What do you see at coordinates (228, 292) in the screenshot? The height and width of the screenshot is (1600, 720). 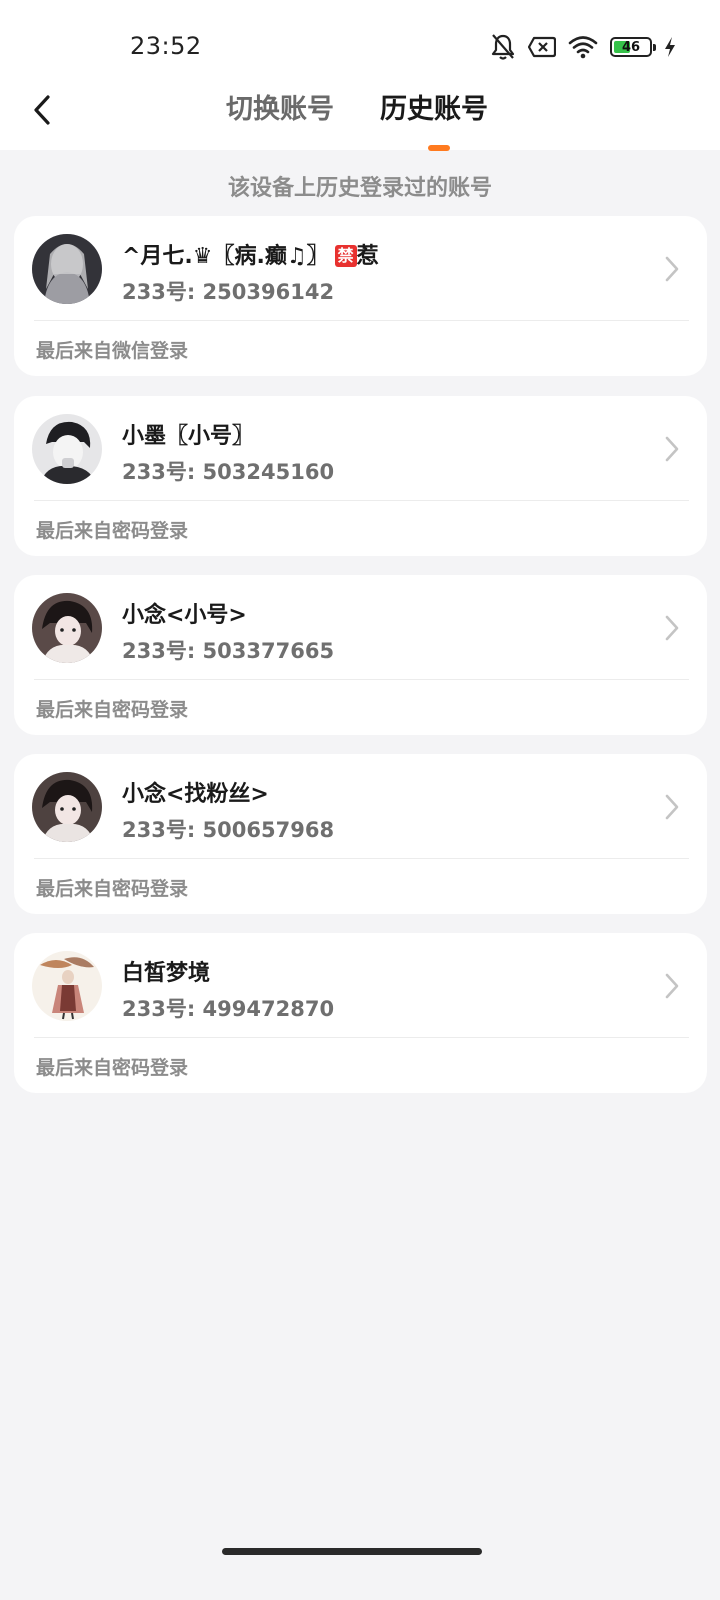 I see `account-id: 233号: 250396142` at bounding box center [228, 292].